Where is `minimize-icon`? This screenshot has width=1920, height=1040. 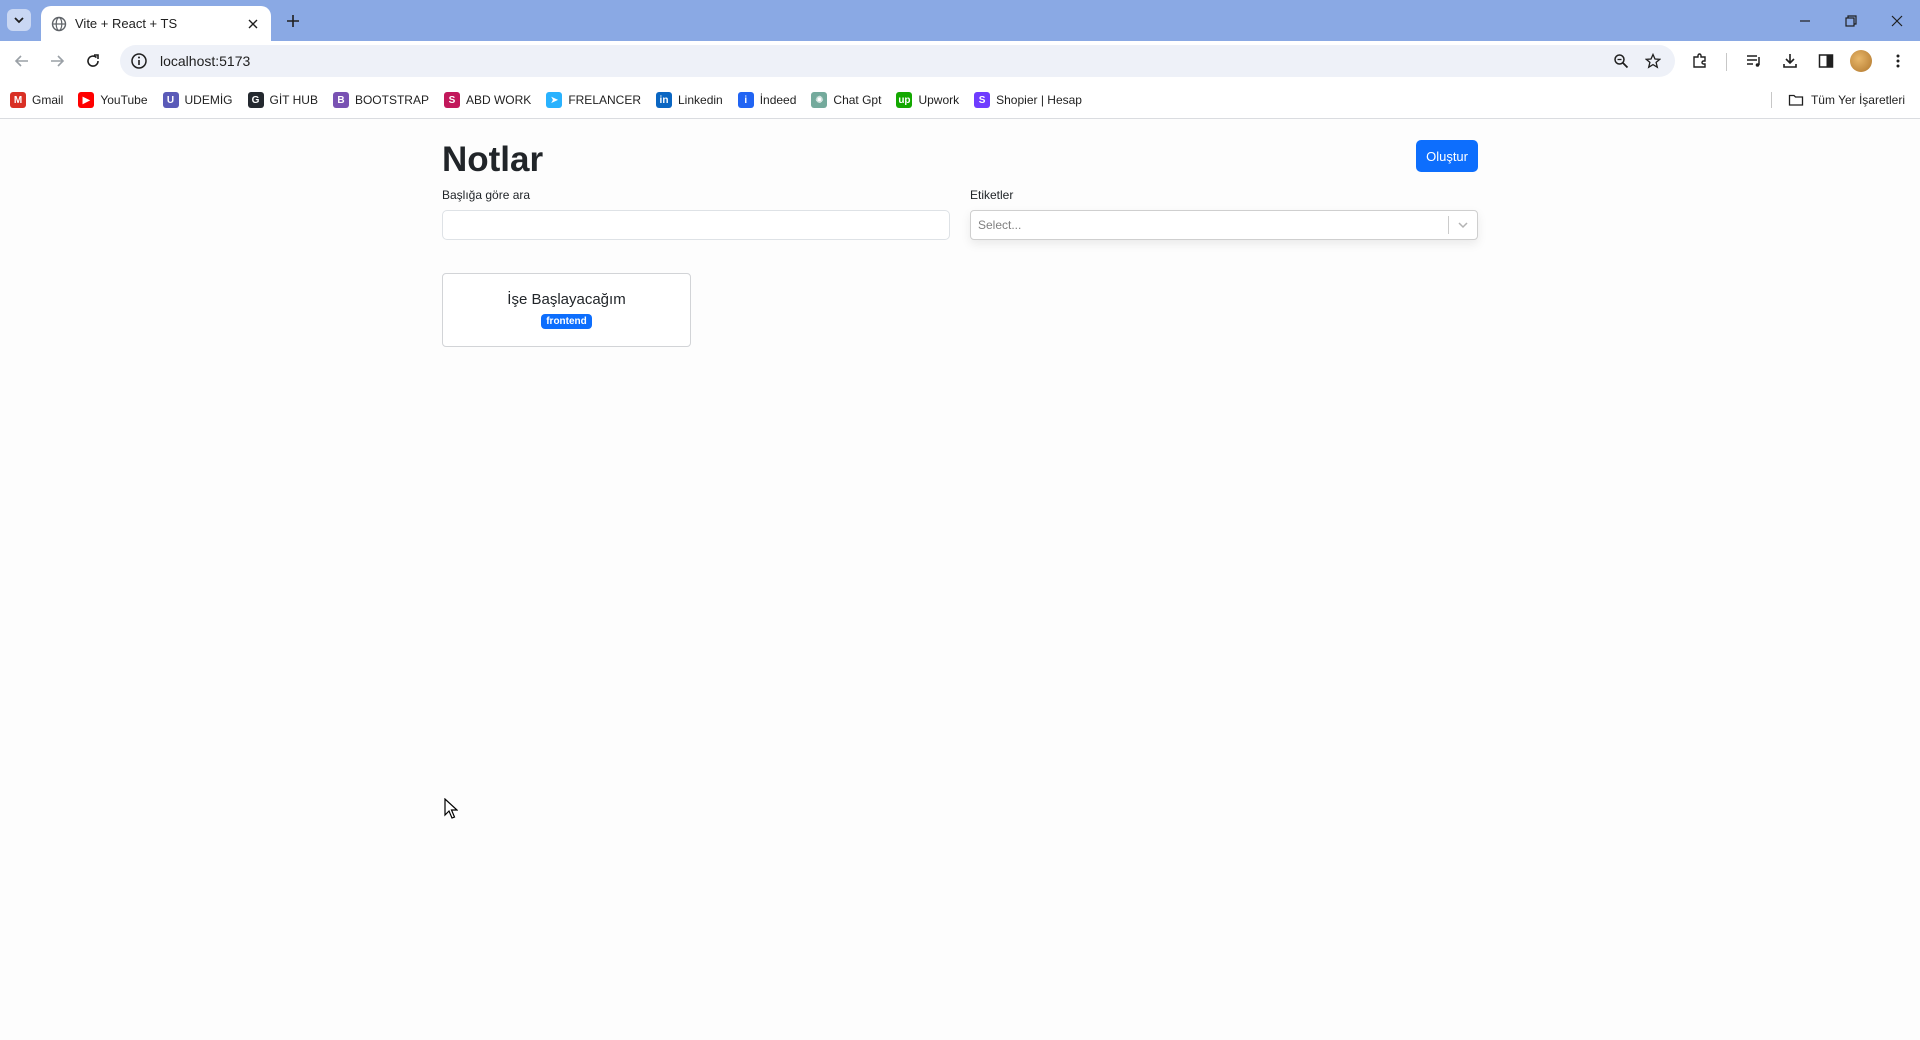
minimize-icon is located at coordinates (1805, 20).